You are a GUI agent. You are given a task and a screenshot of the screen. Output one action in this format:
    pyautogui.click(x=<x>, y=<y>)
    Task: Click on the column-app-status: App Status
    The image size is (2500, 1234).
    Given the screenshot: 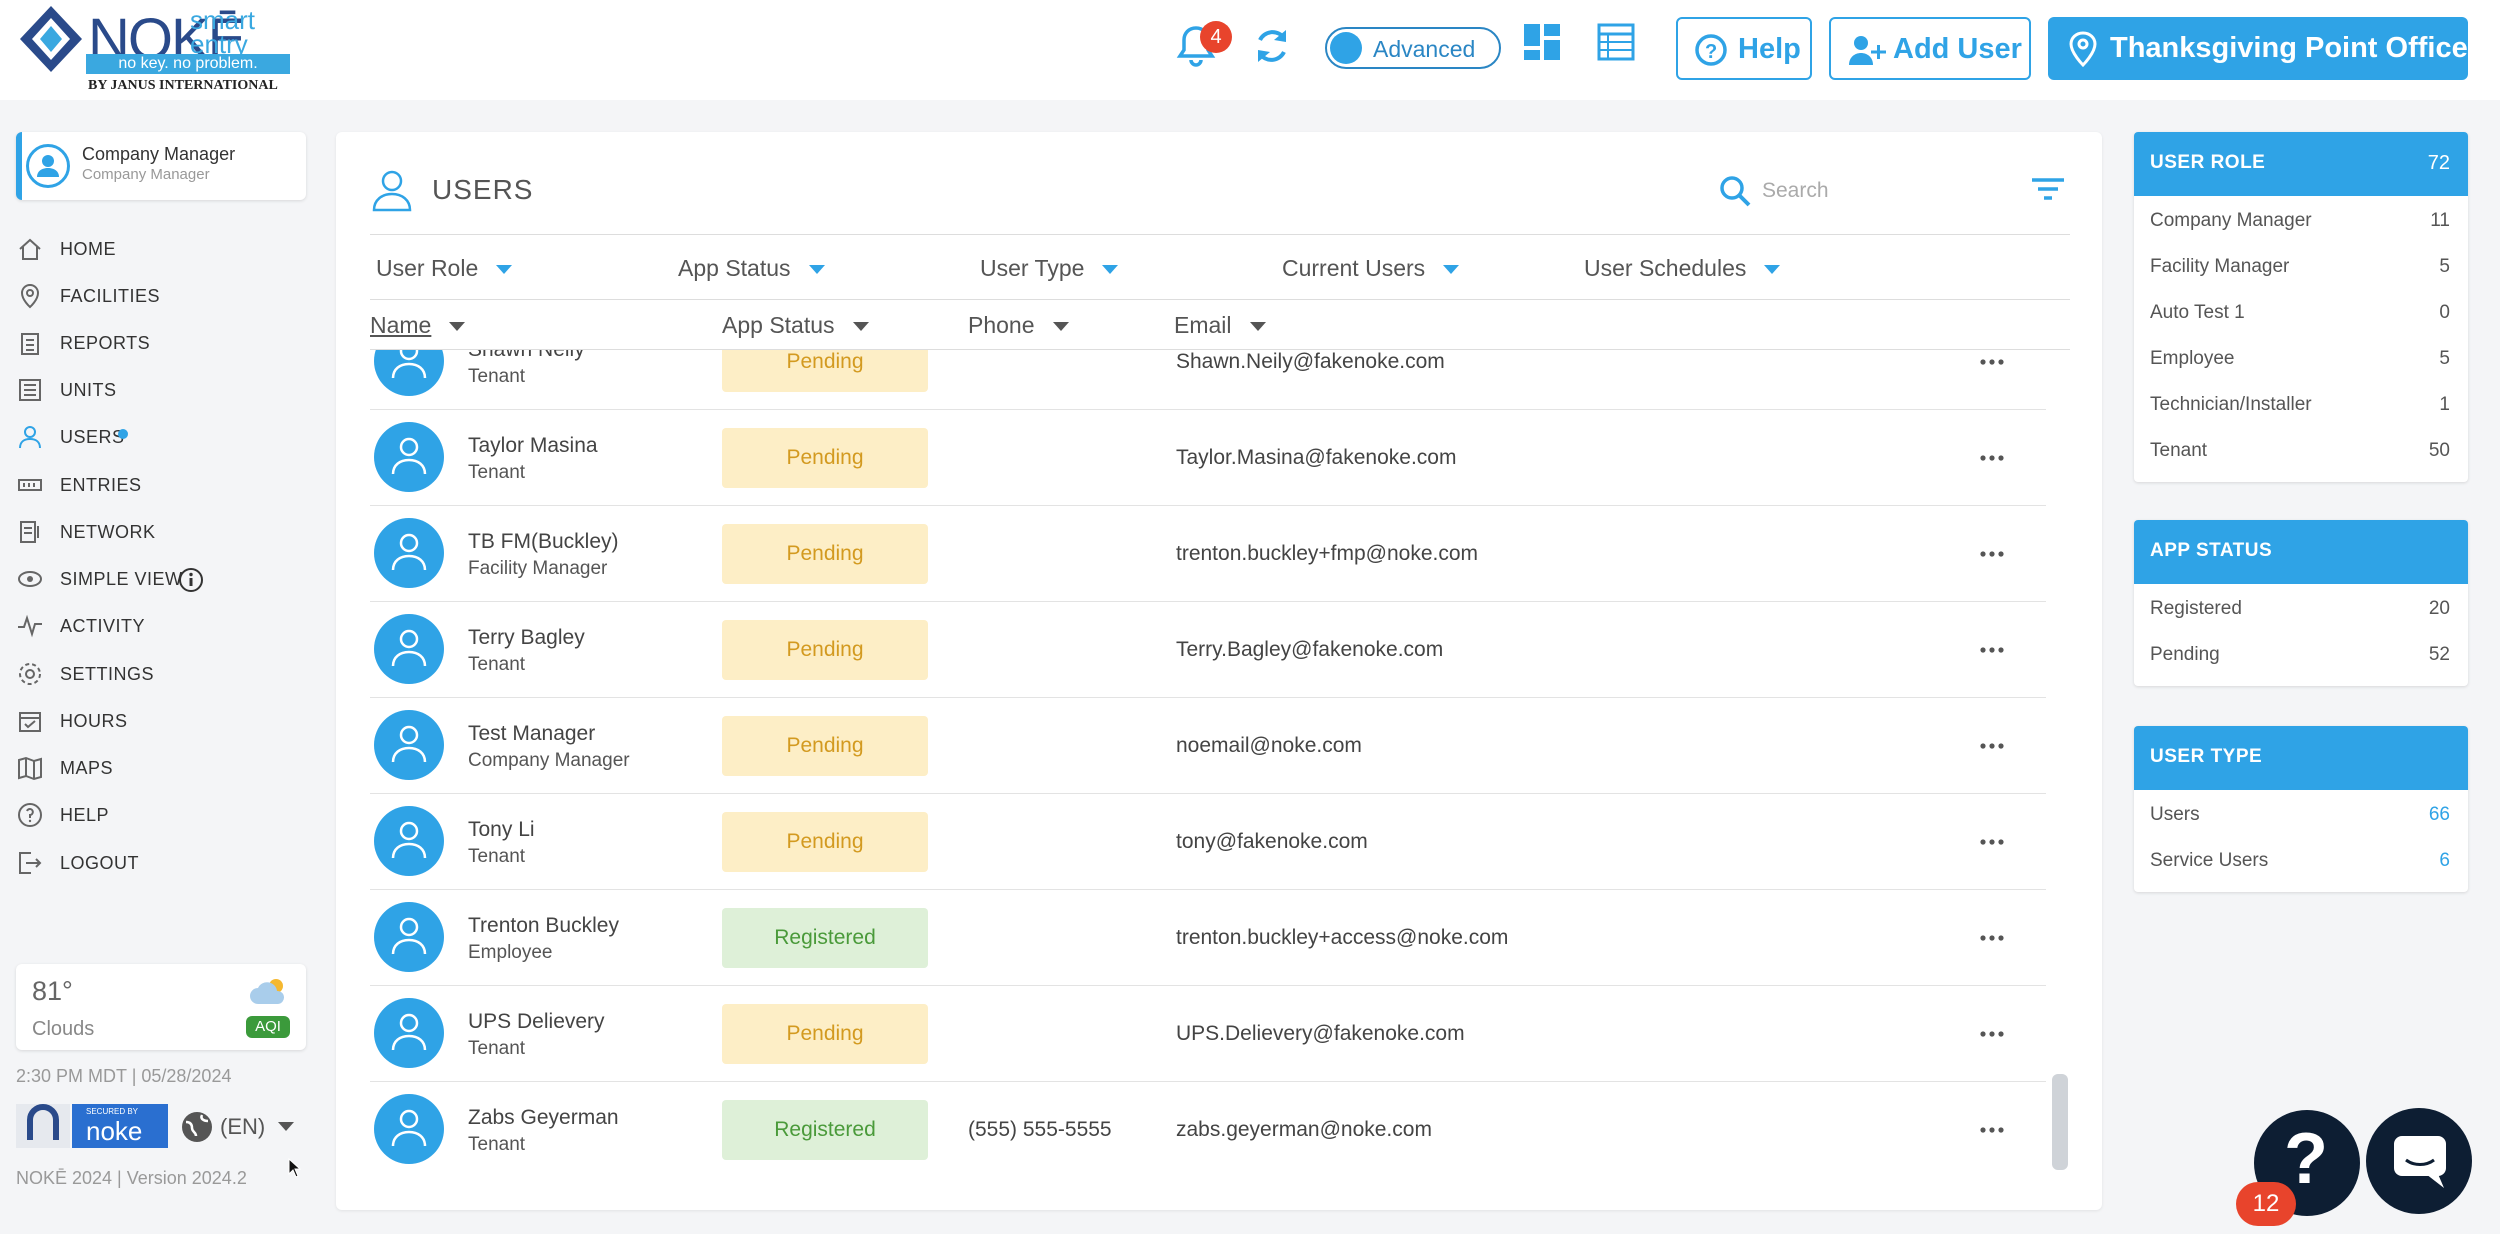 What is the action you would take?
    pyautogui.click(x=795, y=325)
    